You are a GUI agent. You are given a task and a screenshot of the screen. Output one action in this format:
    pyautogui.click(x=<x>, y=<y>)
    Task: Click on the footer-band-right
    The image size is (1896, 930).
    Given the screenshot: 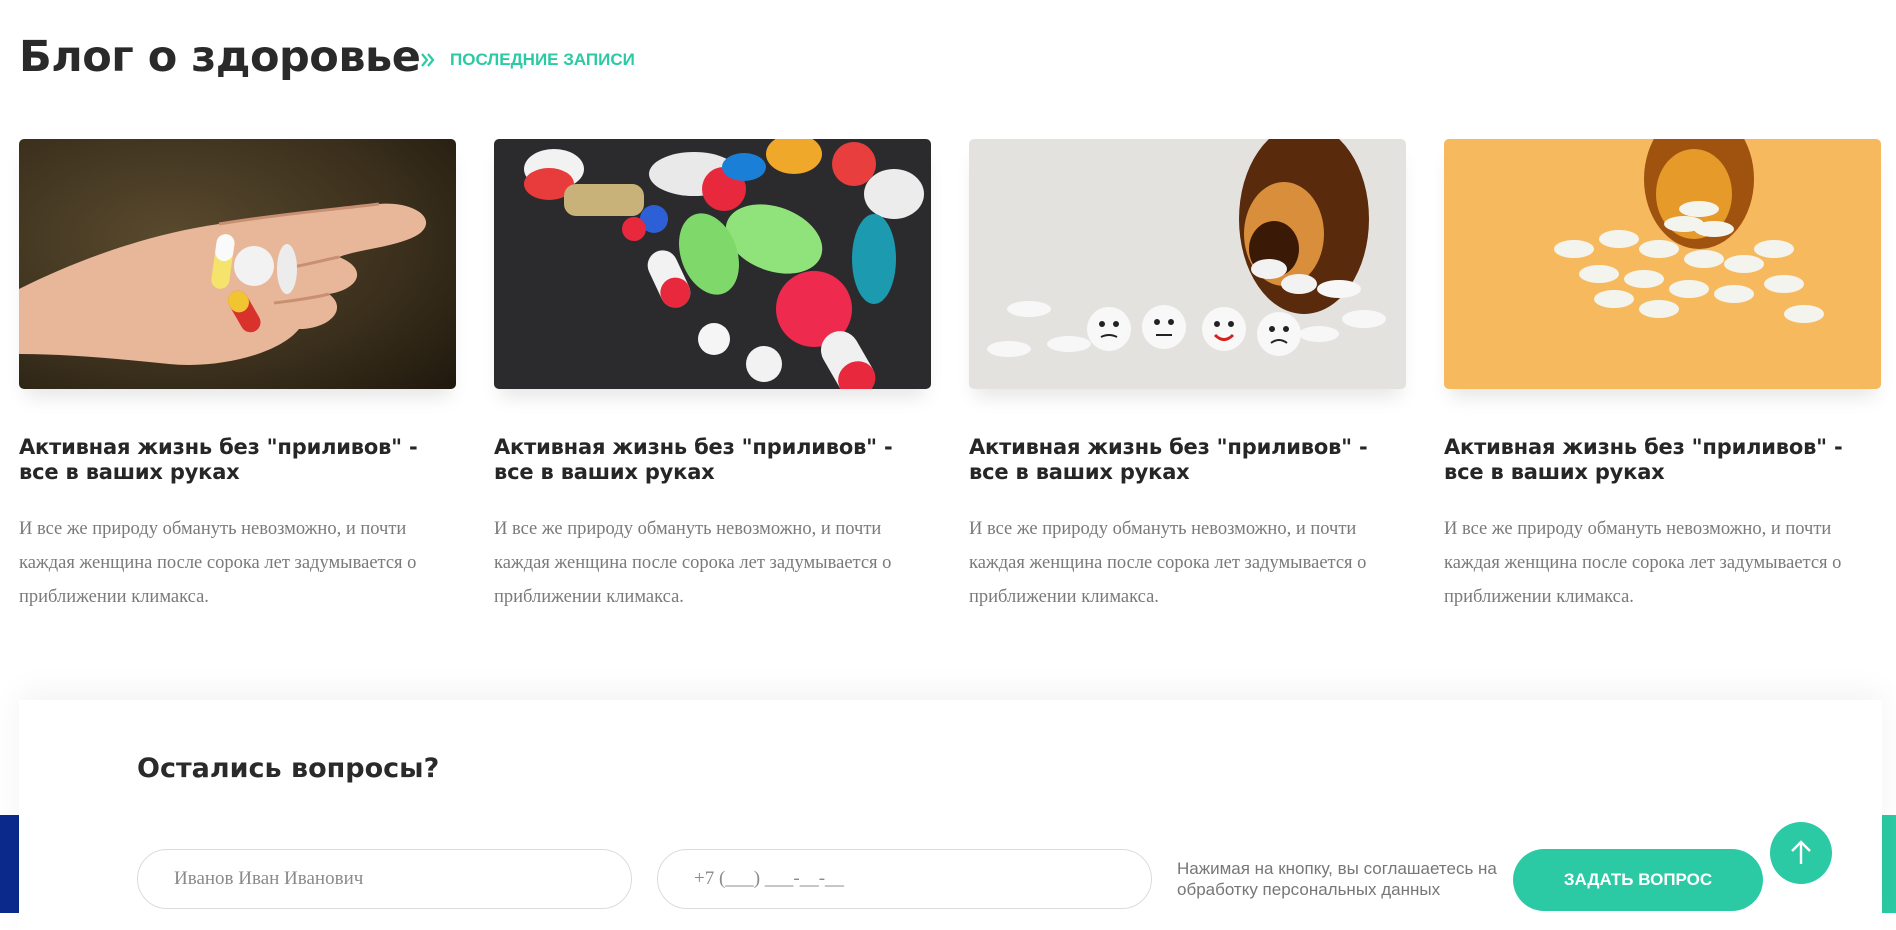 What is the action you would take?
    pyautogui.click(x=1889, y=864)
    